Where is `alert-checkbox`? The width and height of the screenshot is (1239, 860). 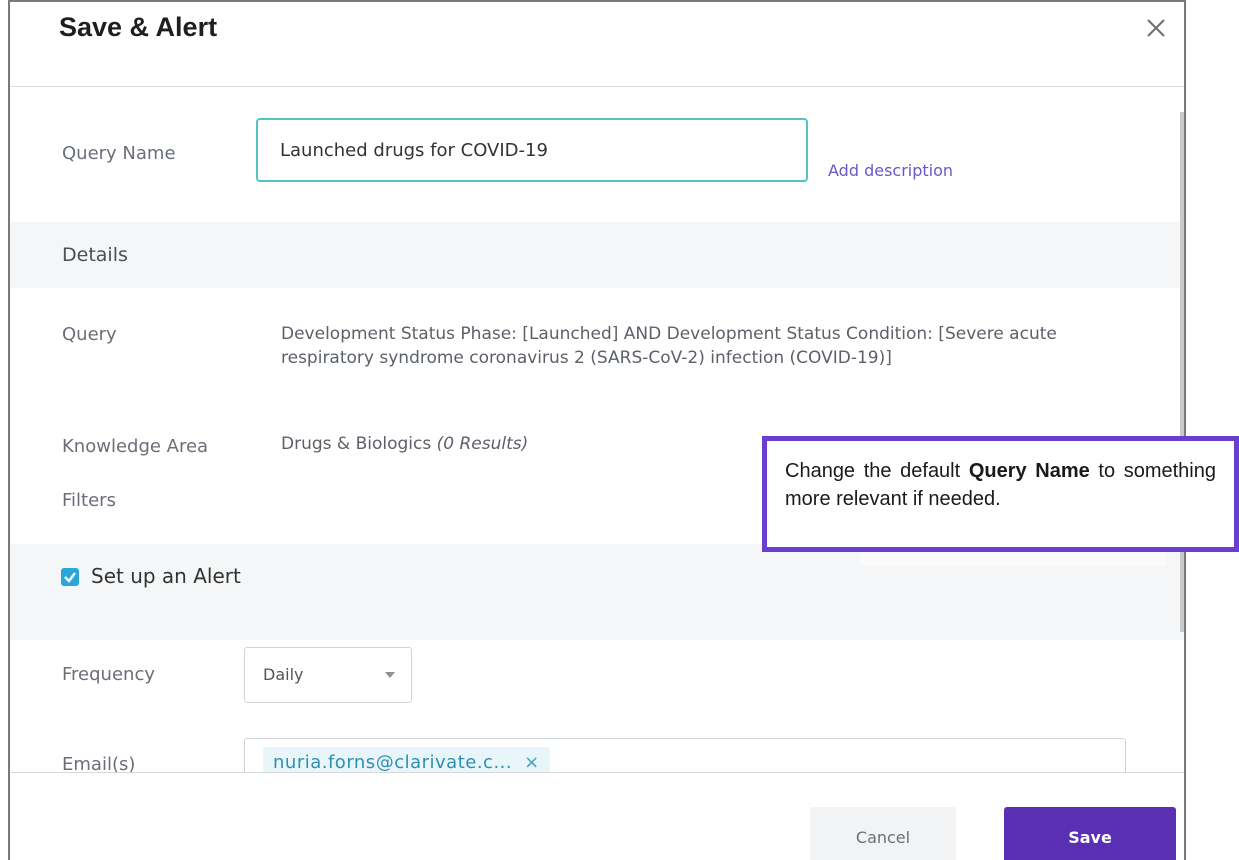 alert-checkbox is located at coordinates (70, 577).